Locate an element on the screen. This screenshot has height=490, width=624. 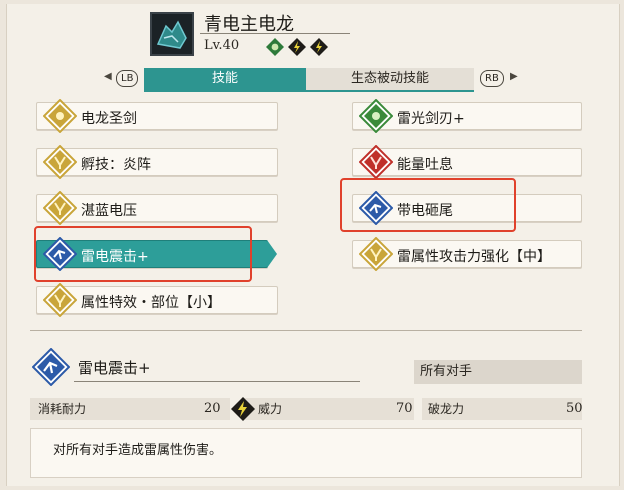
skill-left-2: 湛蓝电压 is located at coordinates (157, 208).